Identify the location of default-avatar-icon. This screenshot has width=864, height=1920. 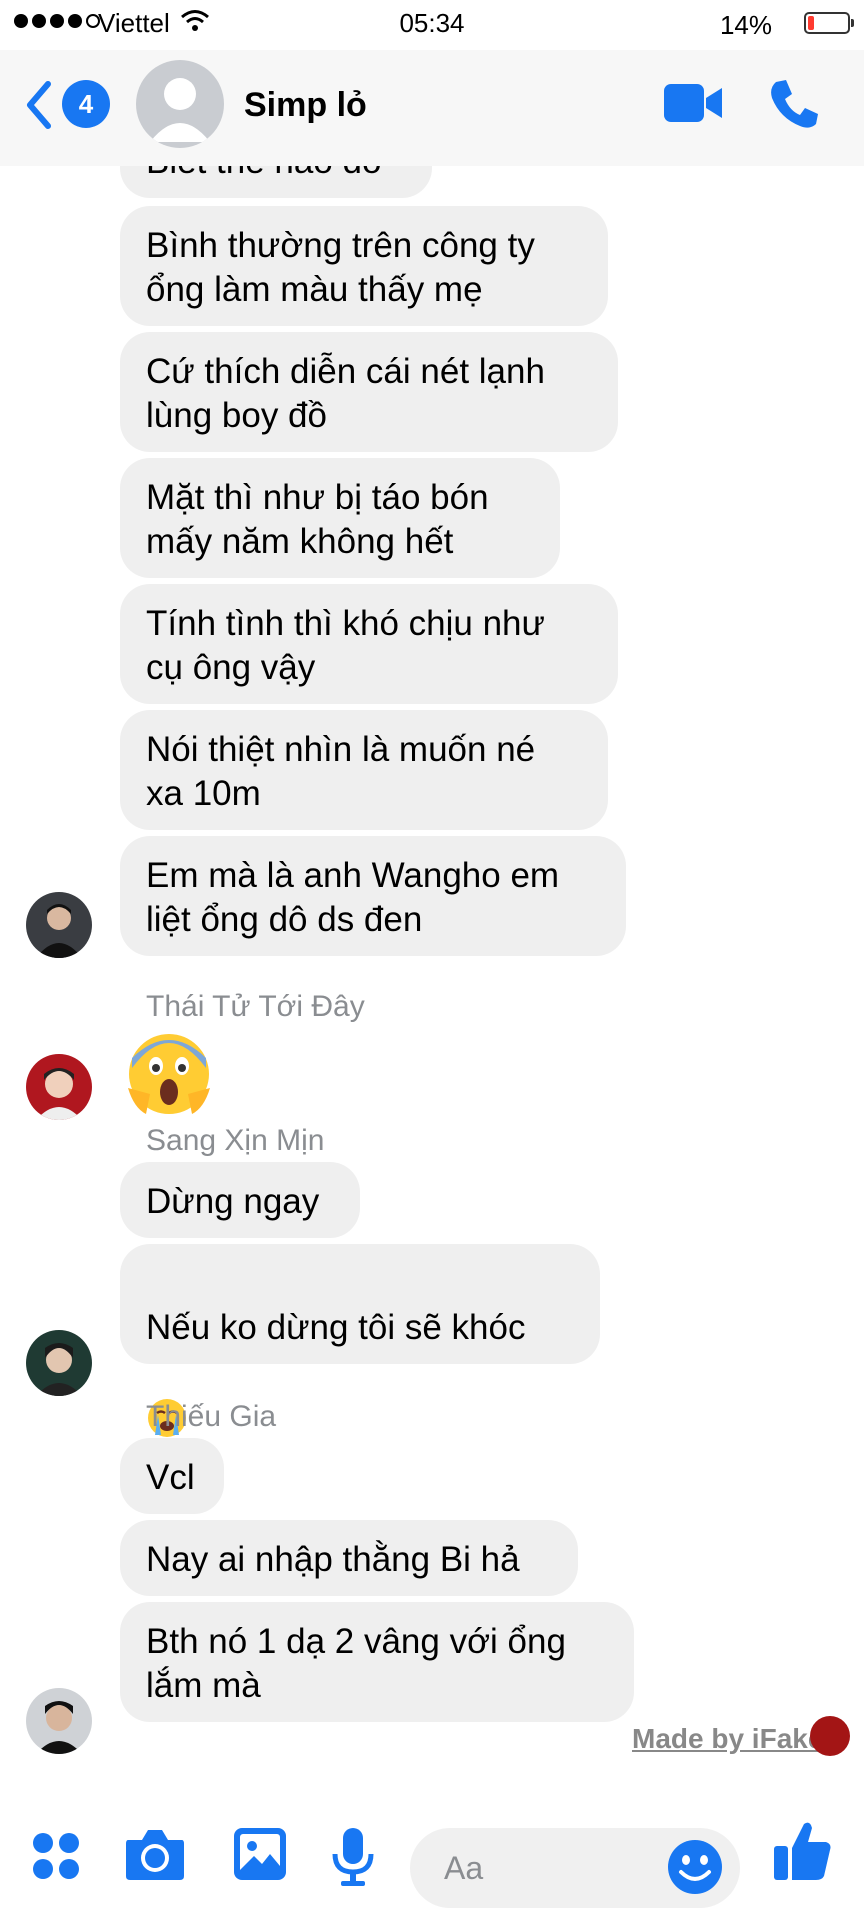
(180, 110).